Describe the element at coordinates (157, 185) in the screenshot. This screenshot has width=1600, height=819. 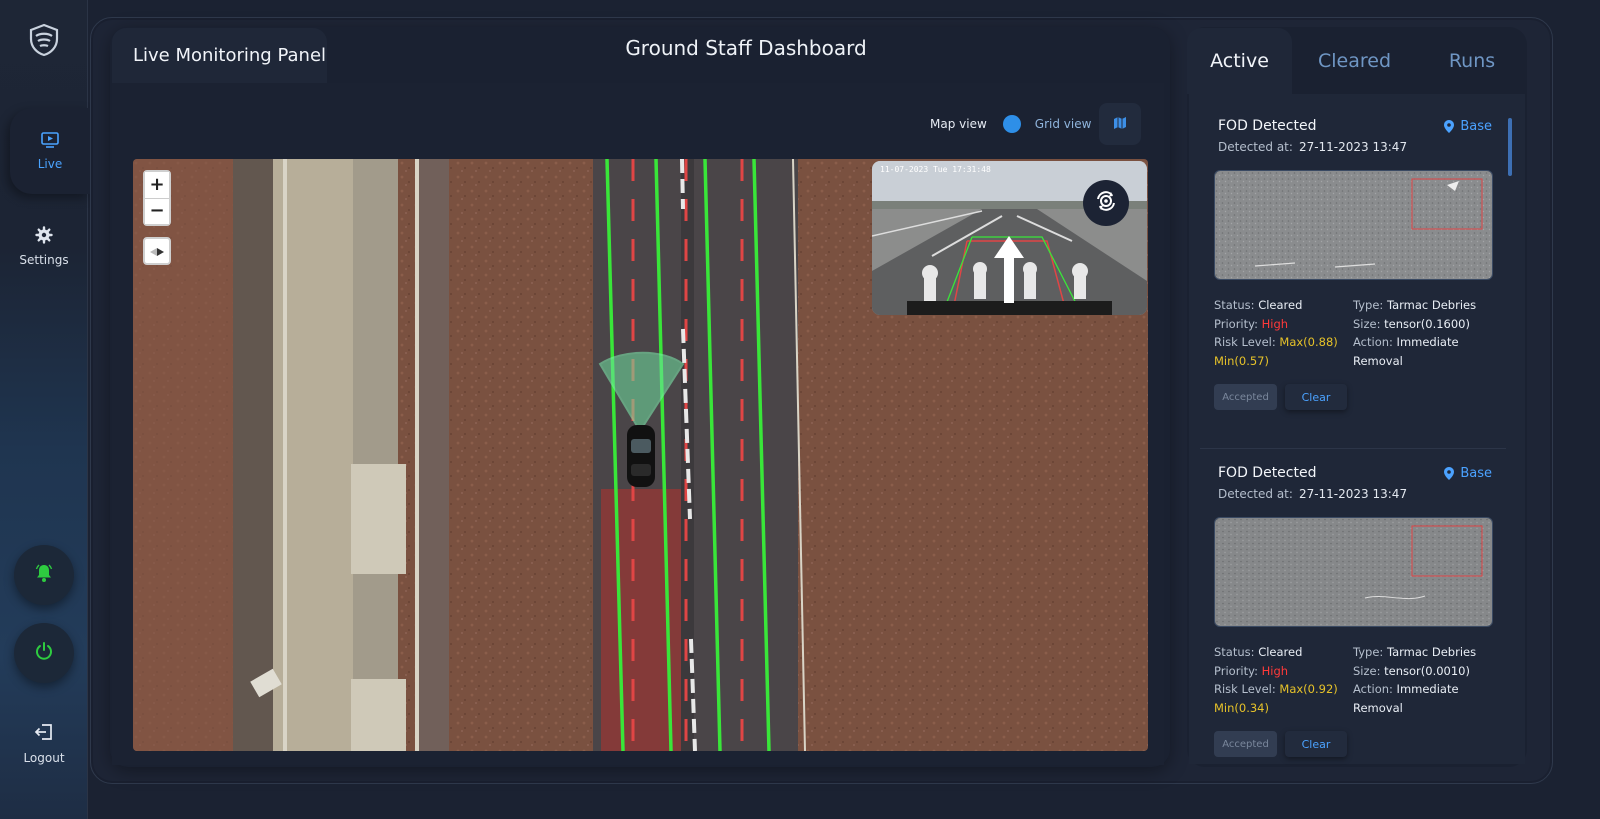
I see `zoom-in-button: +` at that location.